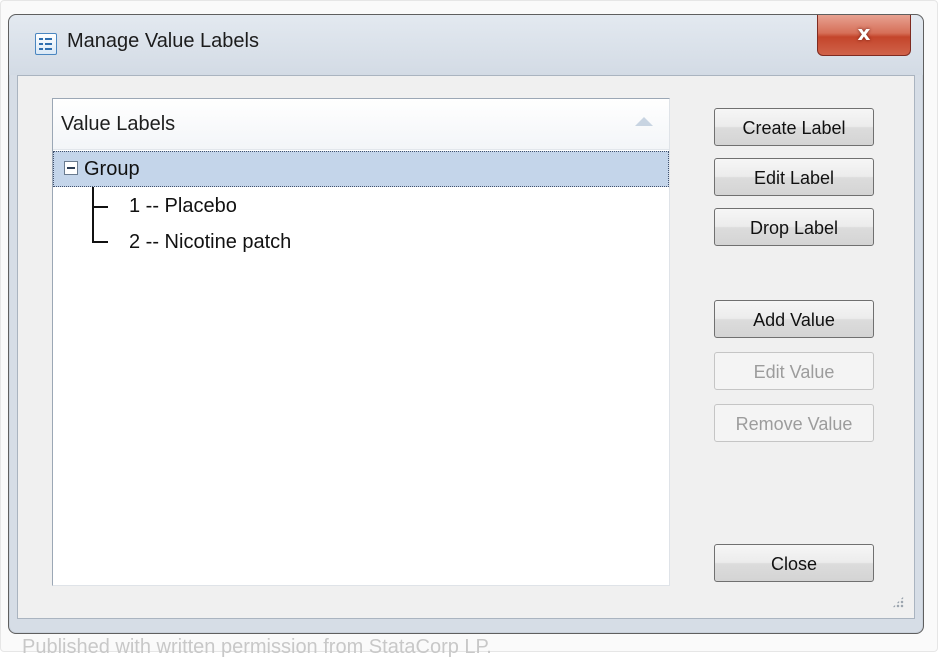 This screenshot has width=938, height=659. I want to click on remove-value-button: Remove Value, so click(794, 423).